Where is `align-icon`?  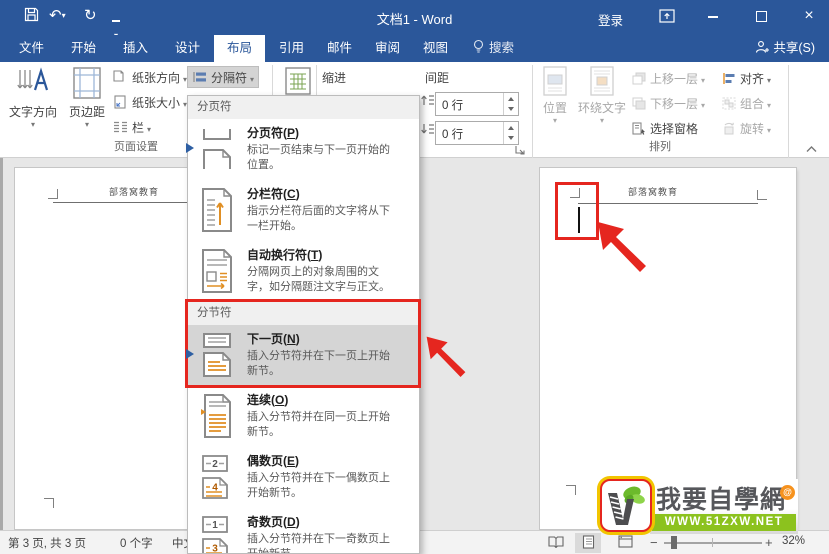
align-icon is located at coordinates (729, 78).